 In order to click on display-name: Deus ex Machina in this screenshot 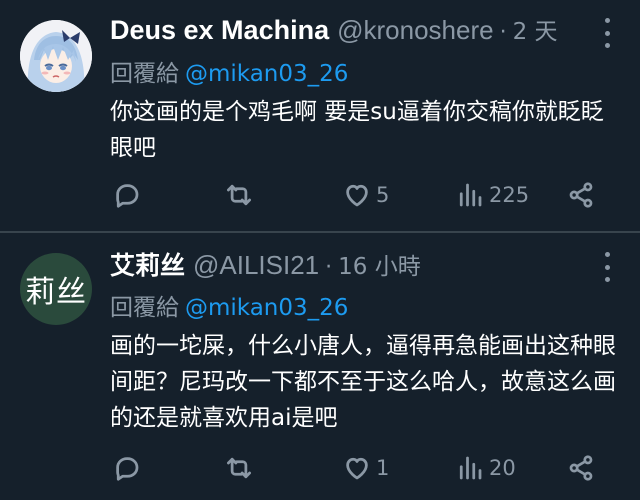, I will do `click(219, 30)`.